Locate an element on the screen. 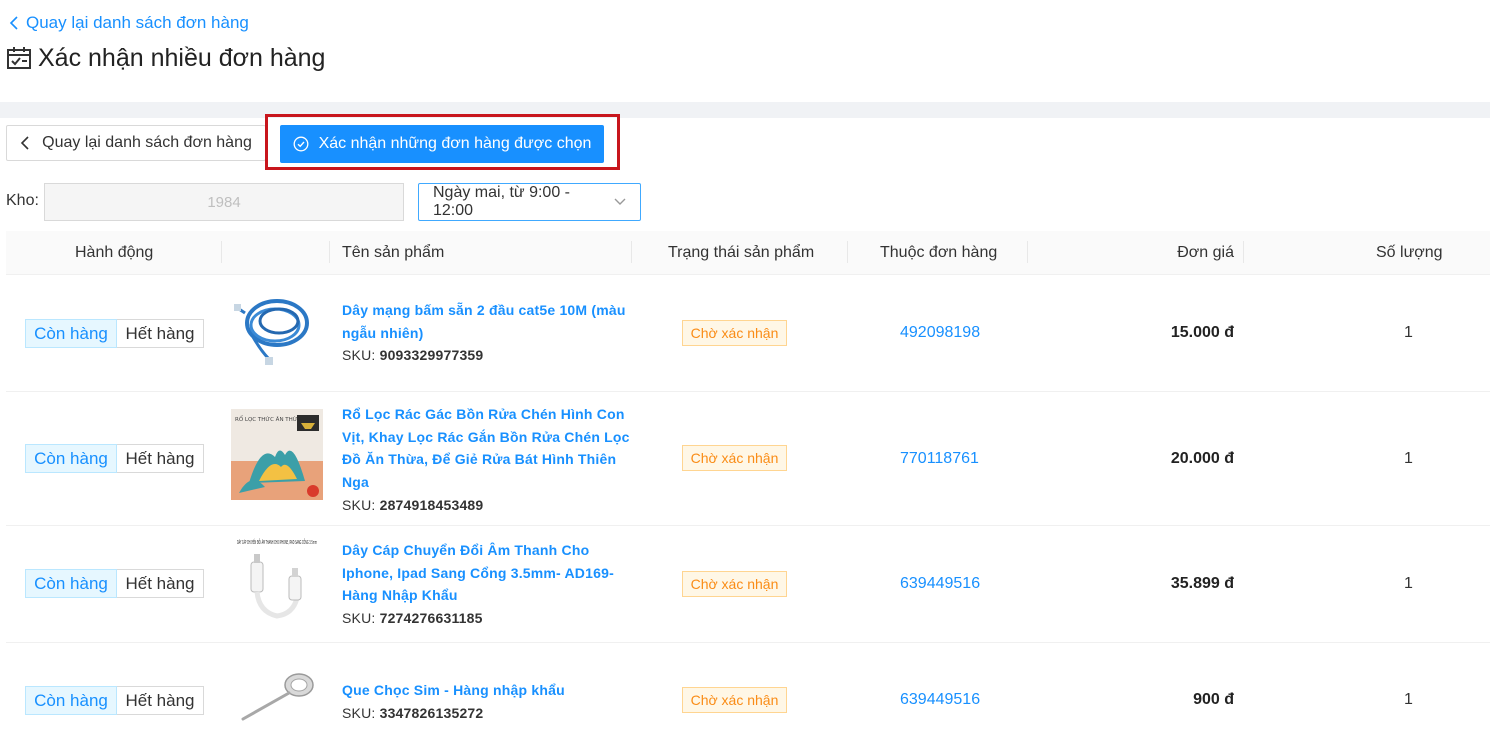  sku-text: SKU: 7274276631185 is located at coordinates (412, 618).